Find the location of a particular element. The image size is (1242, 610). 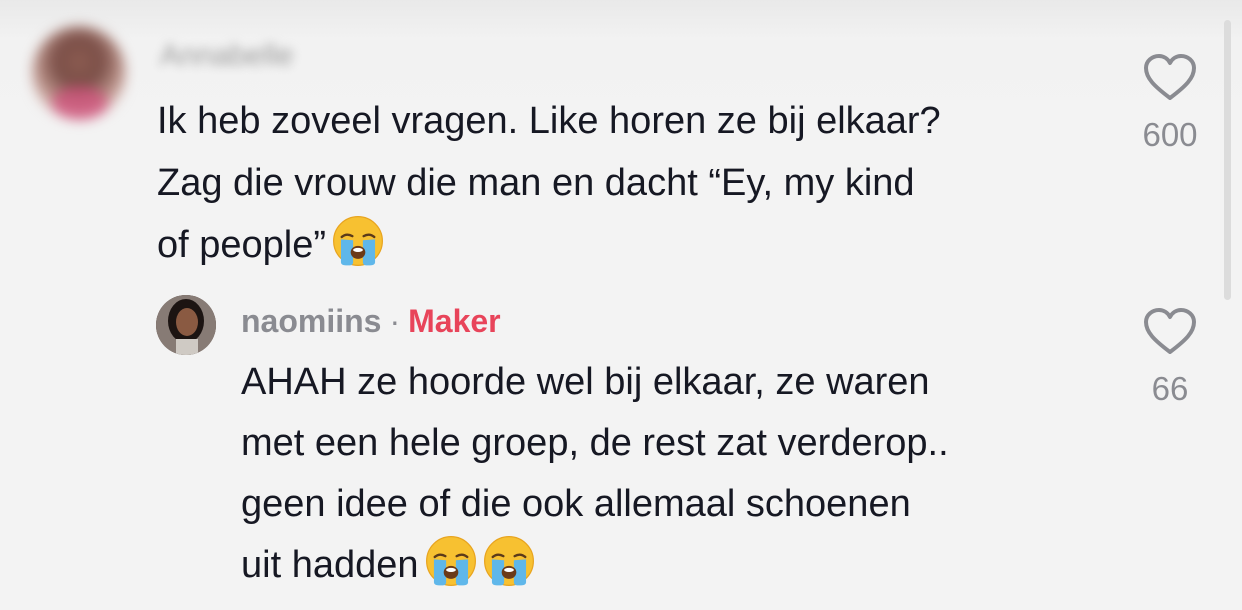

reply-header: naomiins · Maker is located at coordinates (371, 321).